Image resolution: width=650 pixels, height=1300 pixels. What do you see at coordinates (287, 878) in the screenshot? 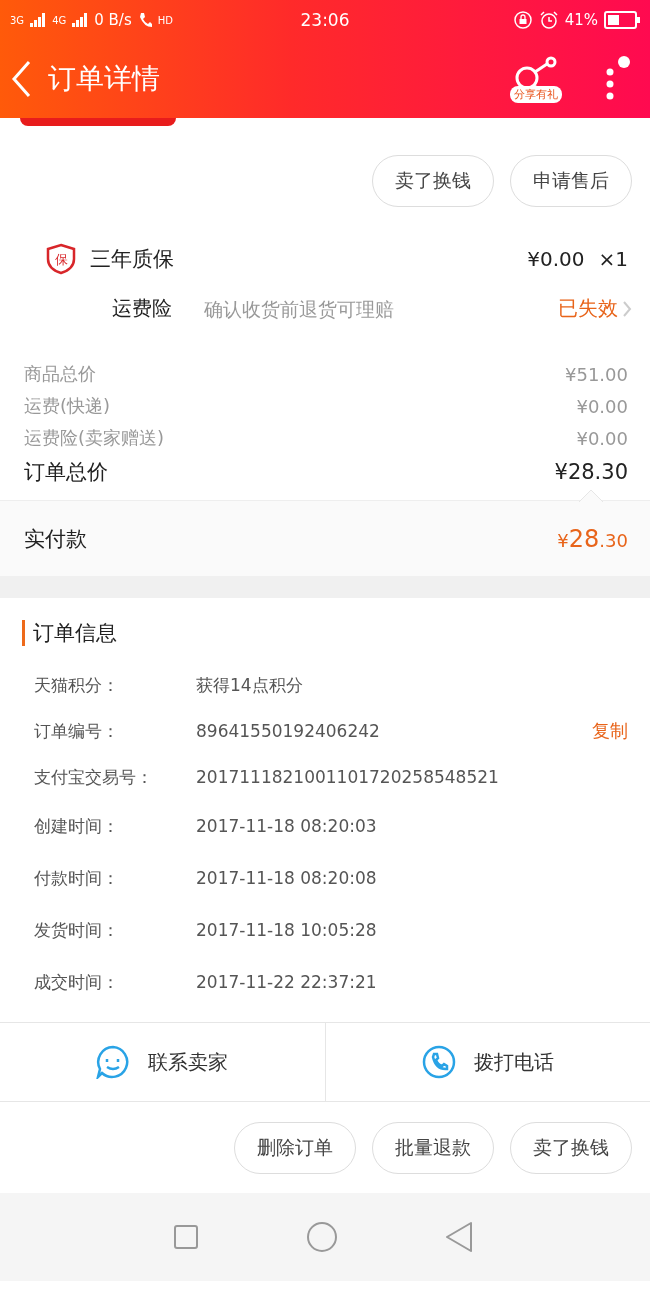
I see `info-value: 2017-11-18 08:20:08` at bounding box center [287, 878].